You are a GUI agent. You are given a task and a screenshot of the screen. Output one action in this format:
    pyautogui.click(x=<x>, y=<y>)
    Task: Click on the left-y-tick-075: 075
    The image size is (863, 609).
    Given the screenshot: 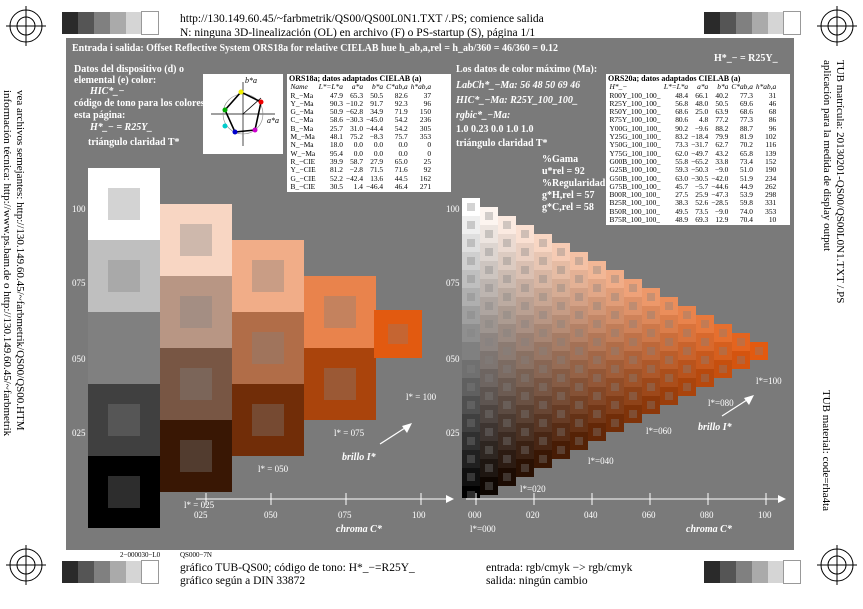 What is the action you would take?
    pyautogui.click(x=79, y=283)
    